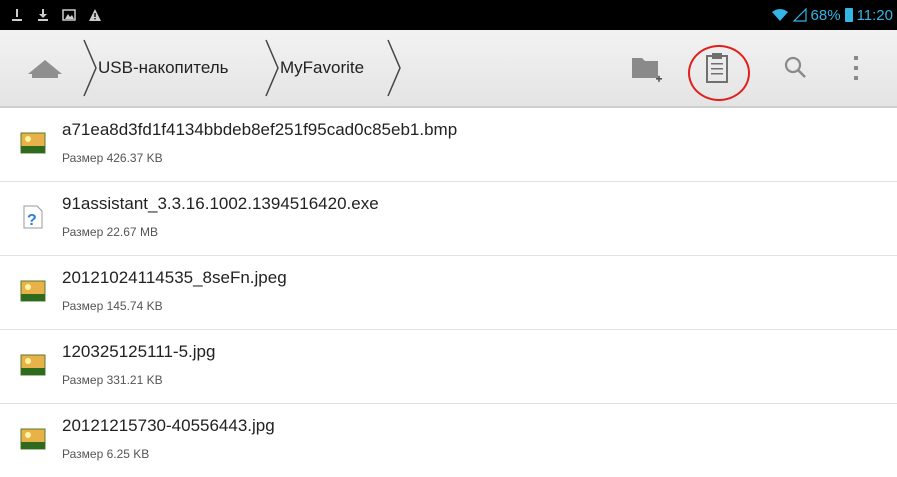 This screenshot has width=897, height=477. Describe the element at coordinates (112, 306) in the screenshot. I see `file-size: Размер 145.74 KB` at that location.